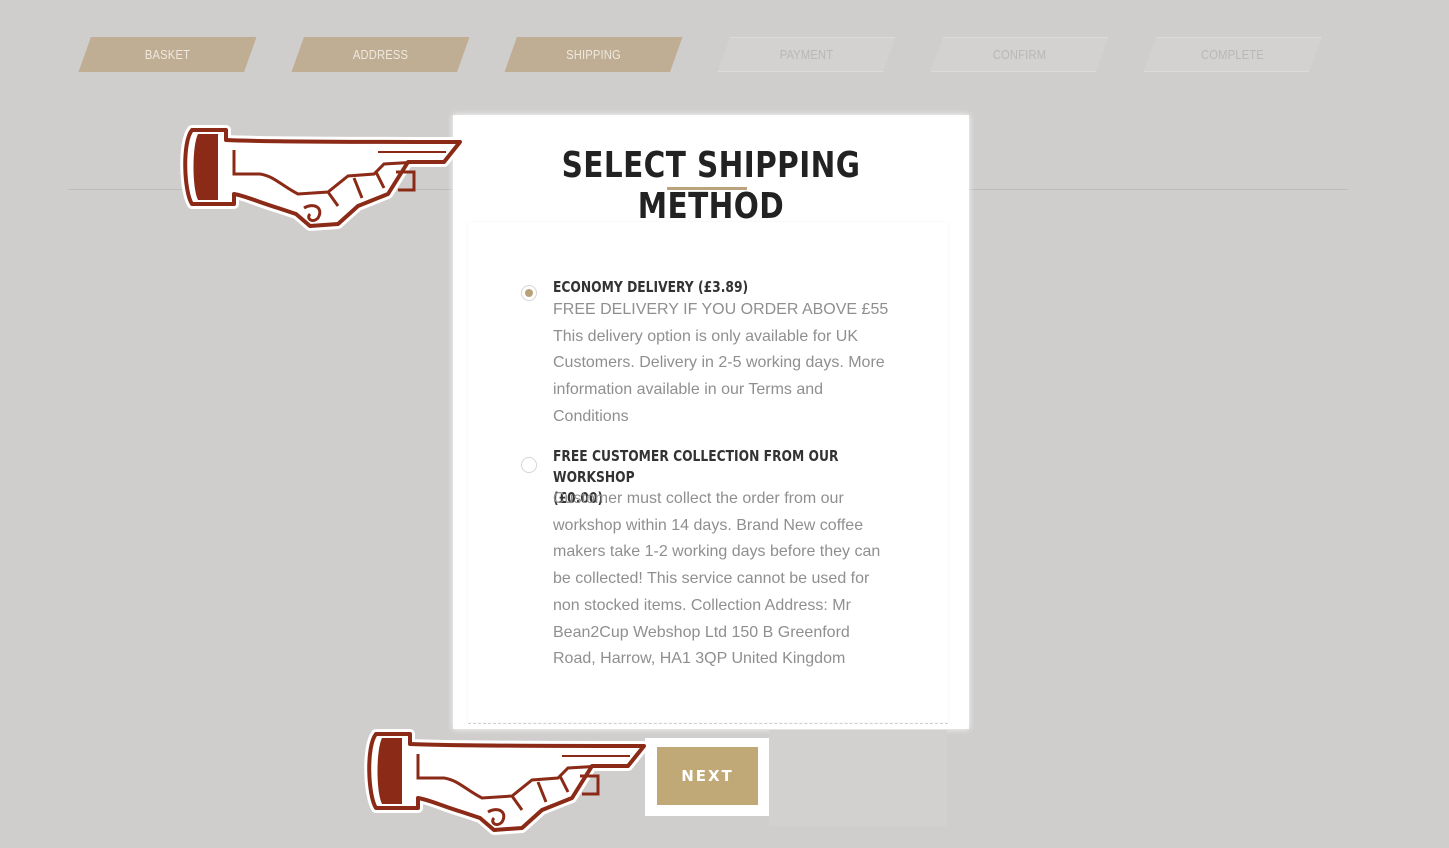  What do you see at coordinates (529, 465) in the screenshot?
I see `collection-radio` at bounding box center [529, 465].